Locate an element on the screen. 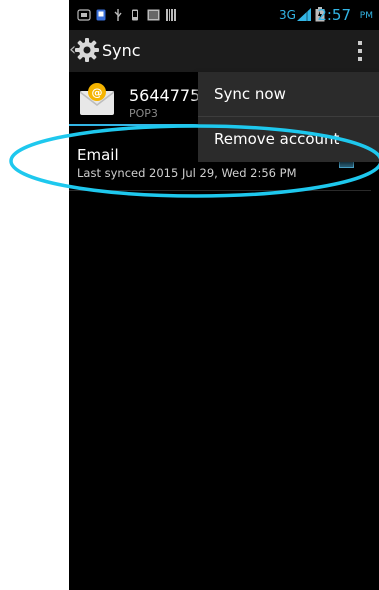 This screenshot has width=379, height=590. menu-item-label: Sync now is located at coordinates (250, 94).